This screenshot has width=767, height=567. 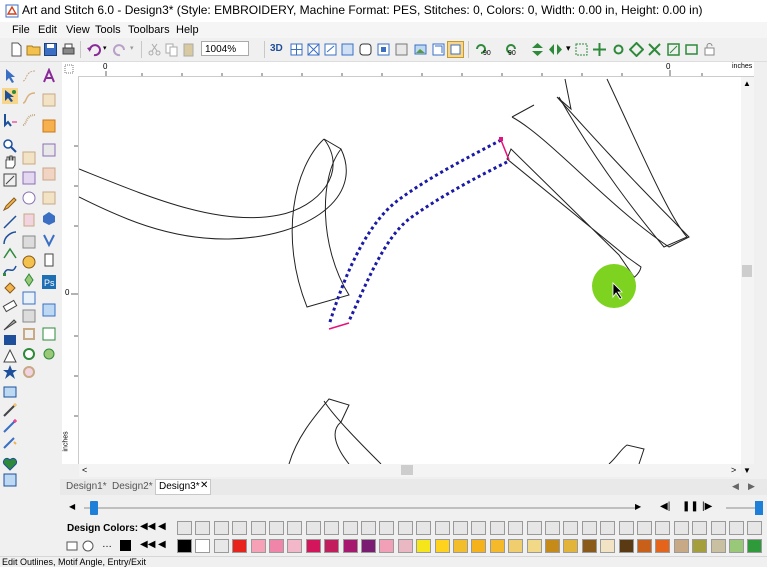 What do you see at coordinates (636, 49) in the screenshot?
I see `kaleidoscope-icon` at bounding box center [636, 49].